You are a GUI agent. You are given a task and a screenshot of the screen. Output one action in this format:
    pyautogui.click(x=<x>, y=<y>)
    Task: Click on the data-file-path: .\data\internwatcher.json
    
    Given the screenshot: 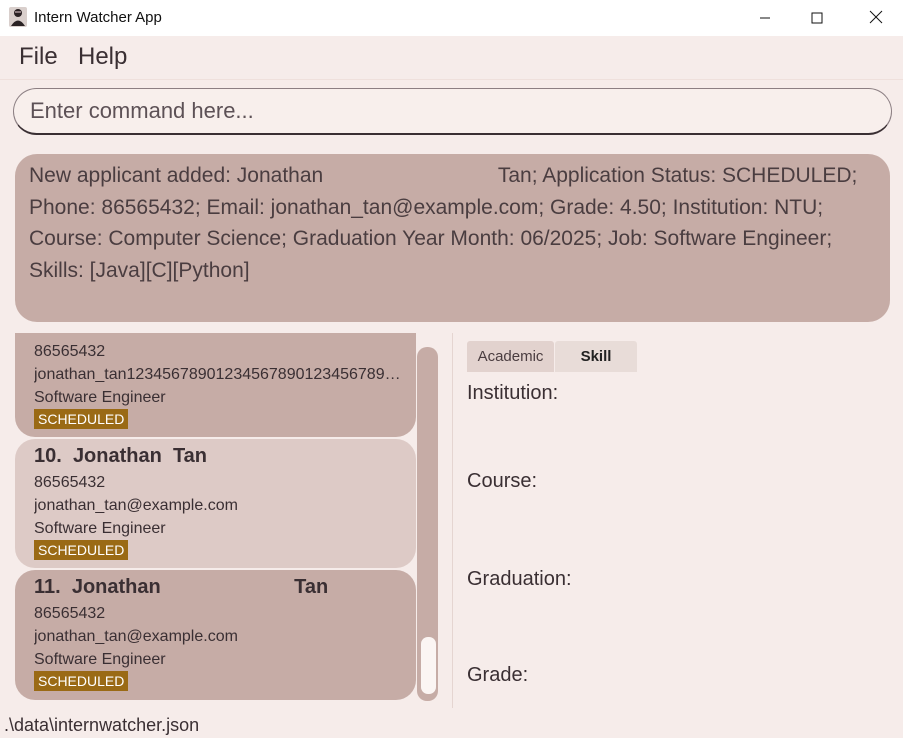 What is the action you would take?
    pyautogui.click(x=102, y=725)
    